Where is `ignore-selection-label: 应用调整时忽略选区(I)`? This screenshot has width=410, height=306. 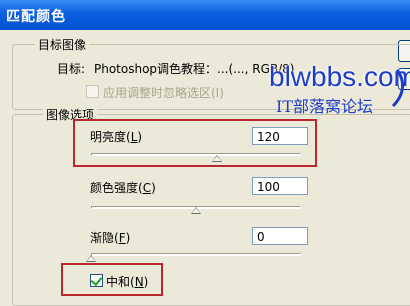 ignore-selection-label: 应用调整时忽略选区(I) is located at coordinates (163, 93).